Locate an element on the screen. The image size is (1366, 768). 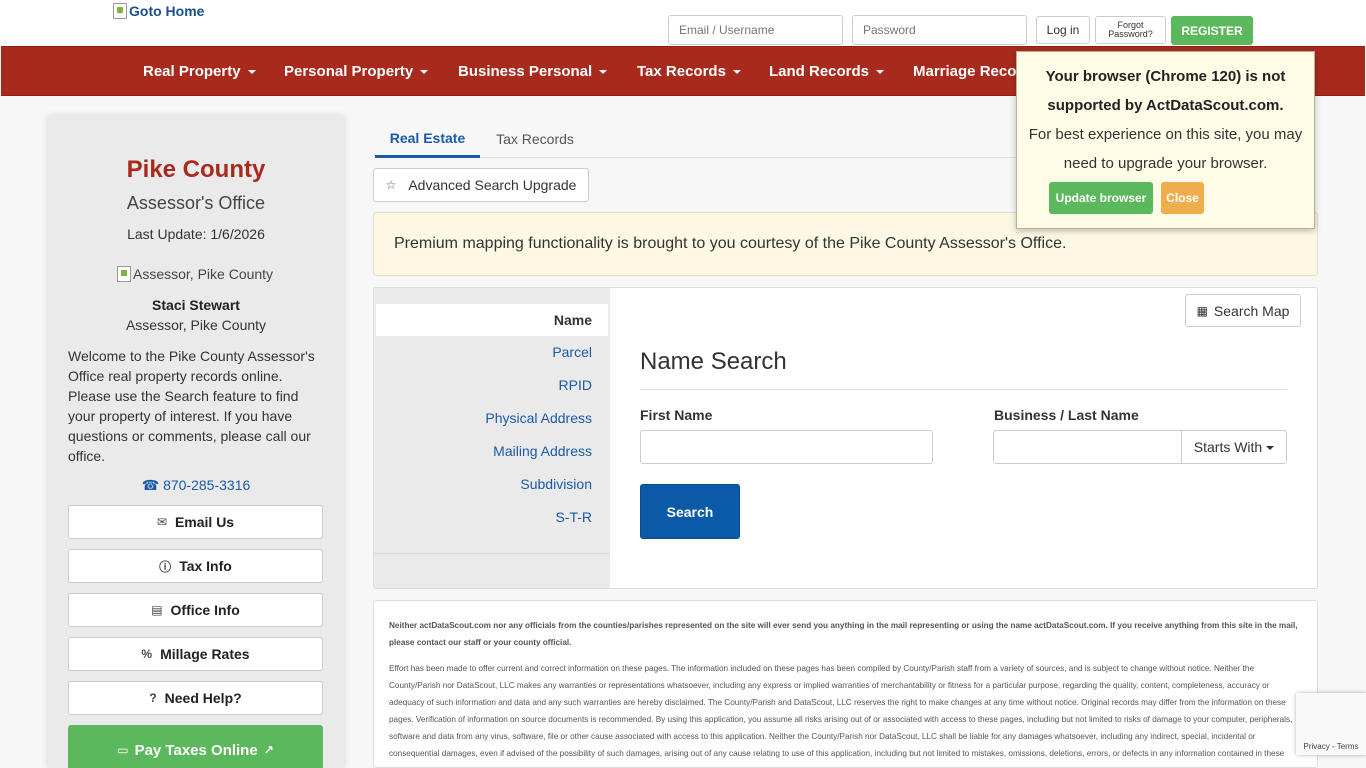
forgot-password-button: Forgot Password? is located at coordinates (1130, 30).